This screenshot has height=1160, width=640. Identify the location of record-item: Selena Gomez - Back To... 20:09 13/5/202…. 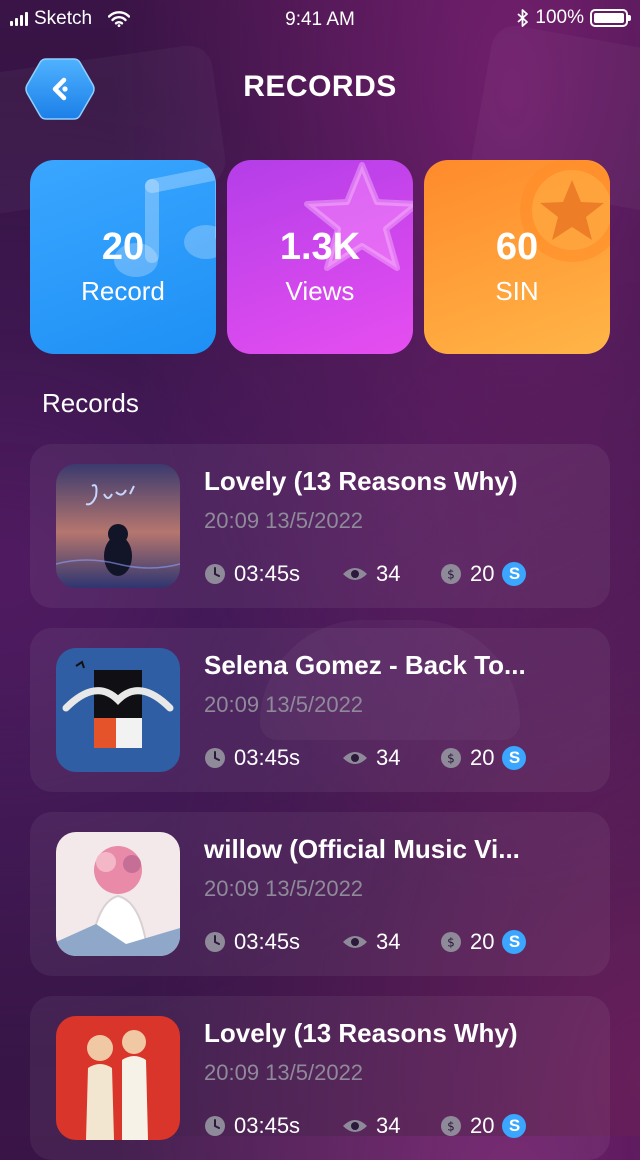
(320, 710).